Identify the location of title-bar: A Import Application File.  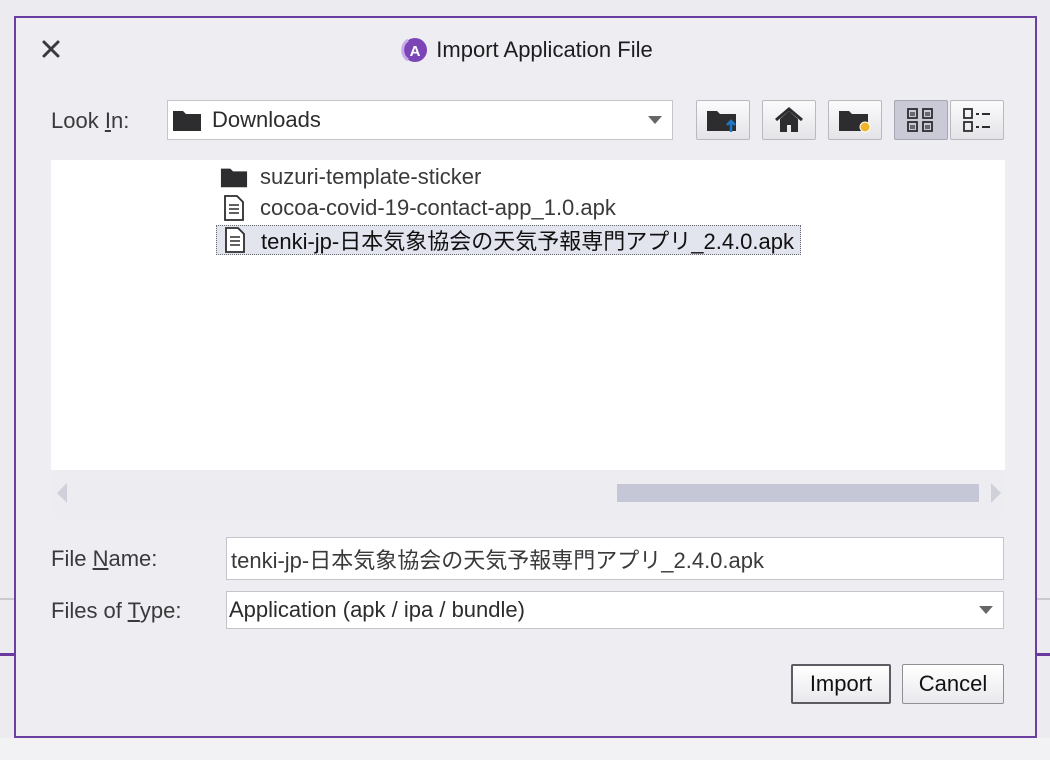
(525, 49).